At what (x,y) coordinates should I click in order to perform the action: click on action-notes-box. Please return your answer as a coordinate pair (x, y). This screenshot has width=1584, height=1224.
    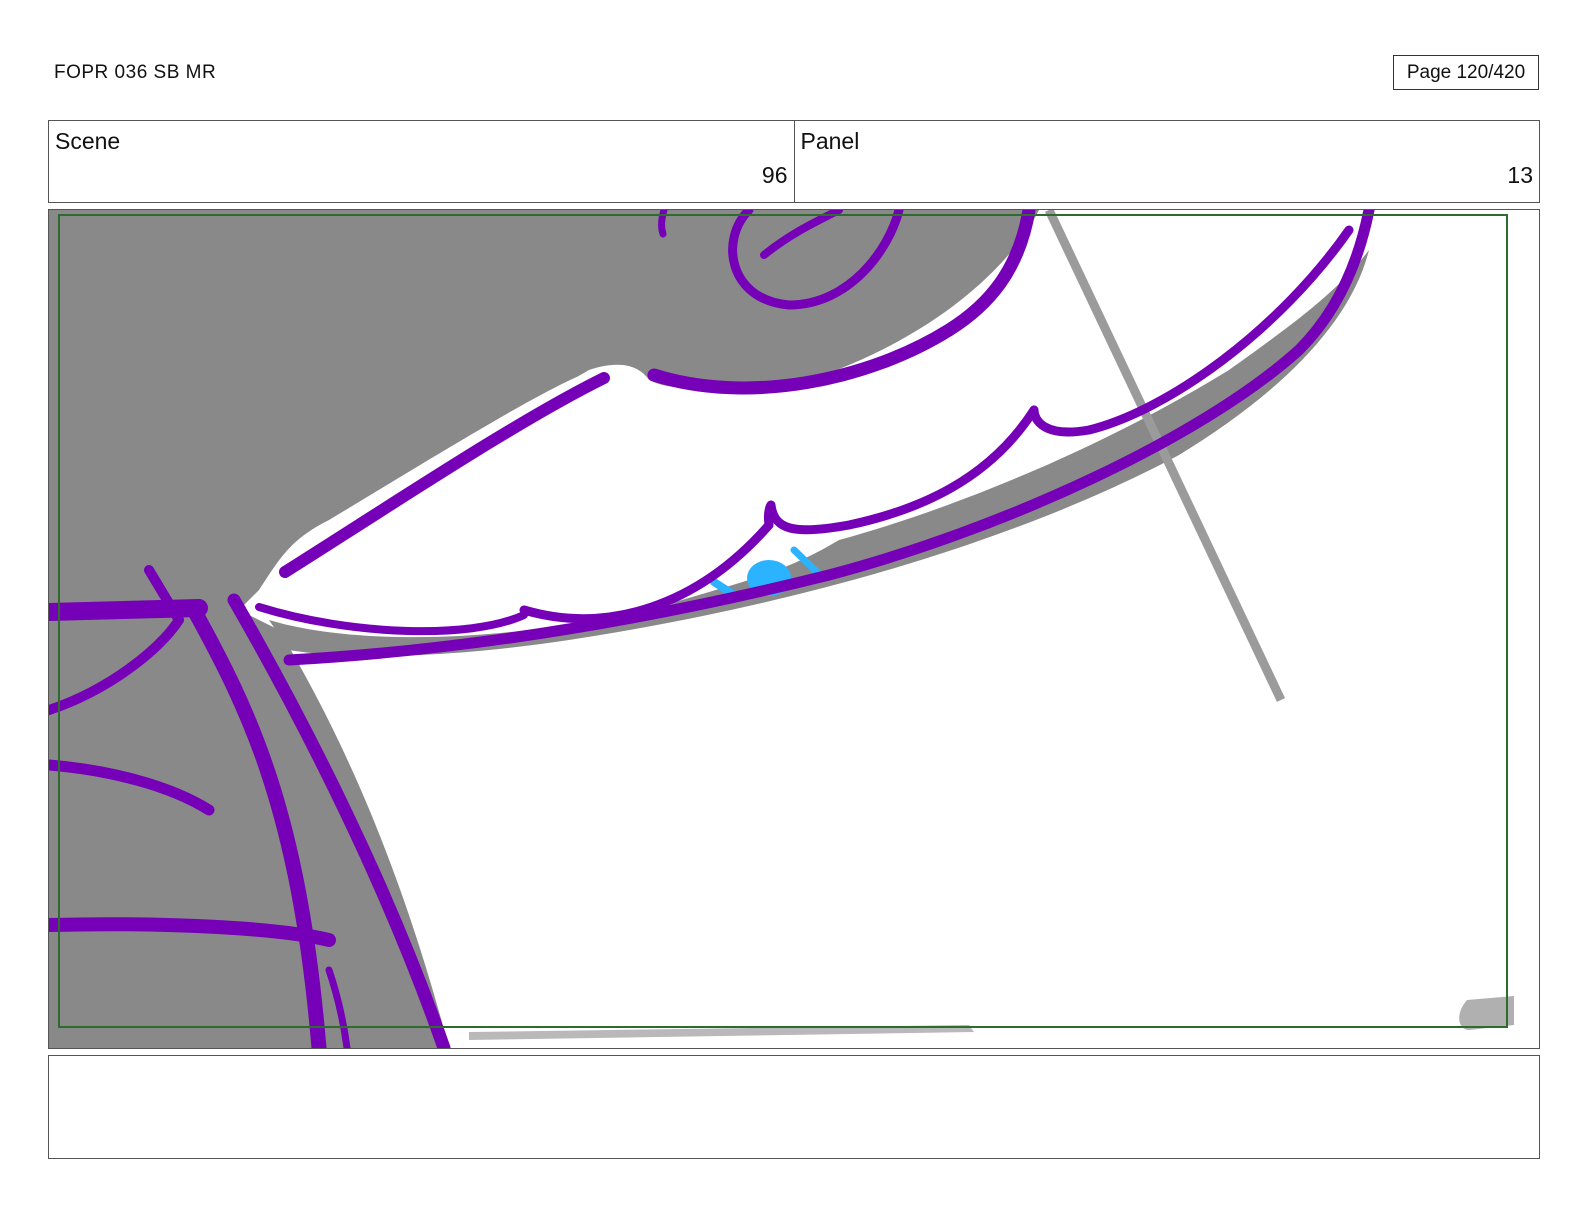
    Looking at the image, I should click on (794, 1107).